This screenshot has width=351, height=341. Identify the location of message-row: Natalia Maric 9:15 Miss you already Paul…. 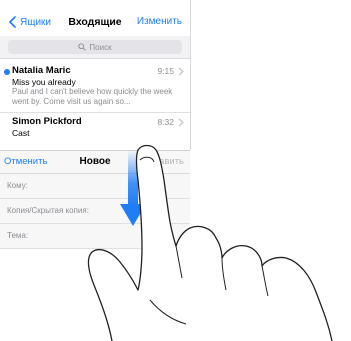
(95, 87).